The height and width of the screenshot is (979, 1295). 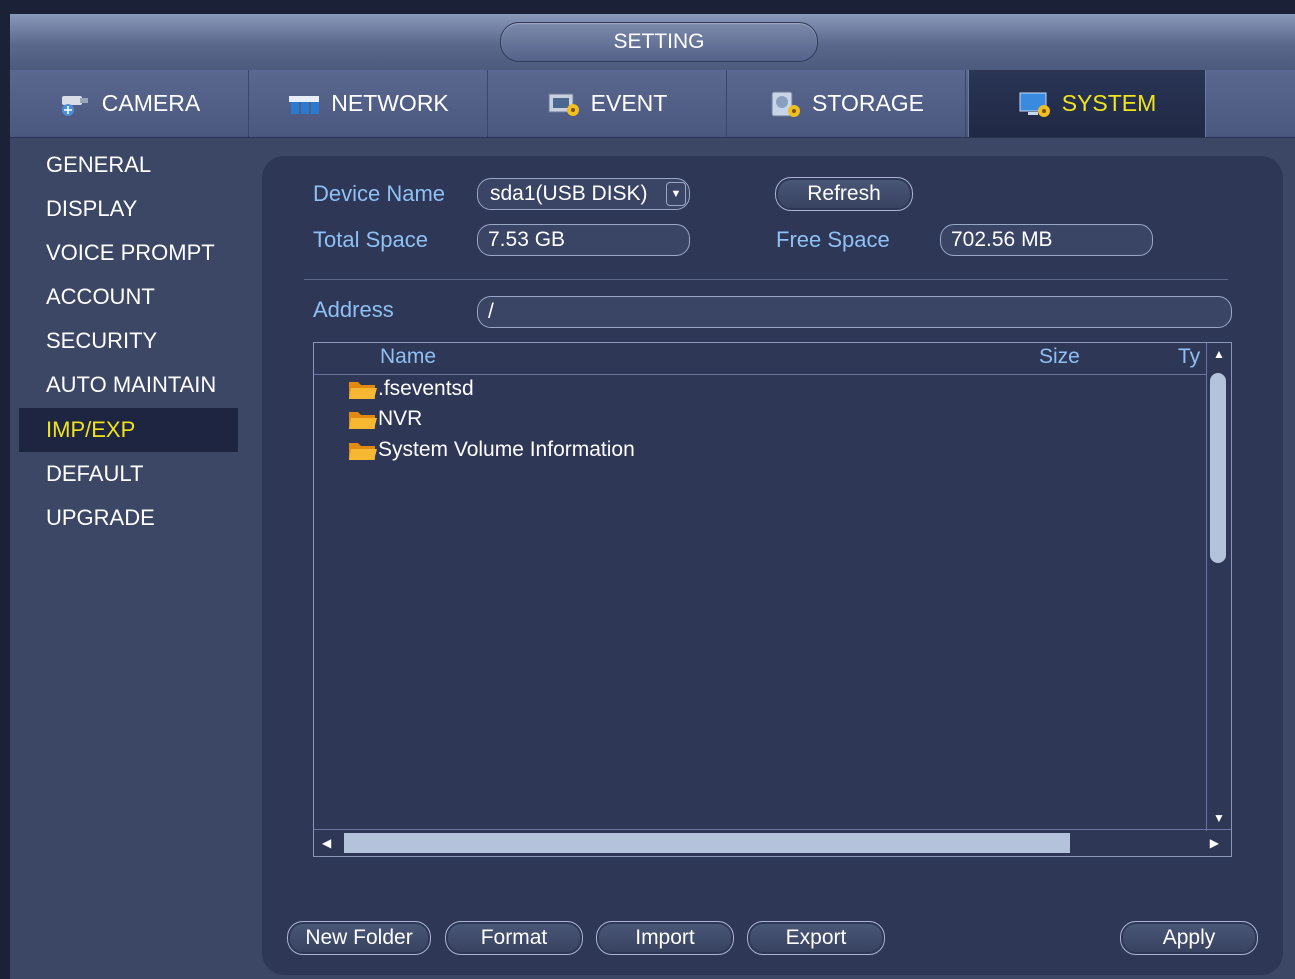 I want to click on free-space-label: Free Space, so click(x=833, y=239).